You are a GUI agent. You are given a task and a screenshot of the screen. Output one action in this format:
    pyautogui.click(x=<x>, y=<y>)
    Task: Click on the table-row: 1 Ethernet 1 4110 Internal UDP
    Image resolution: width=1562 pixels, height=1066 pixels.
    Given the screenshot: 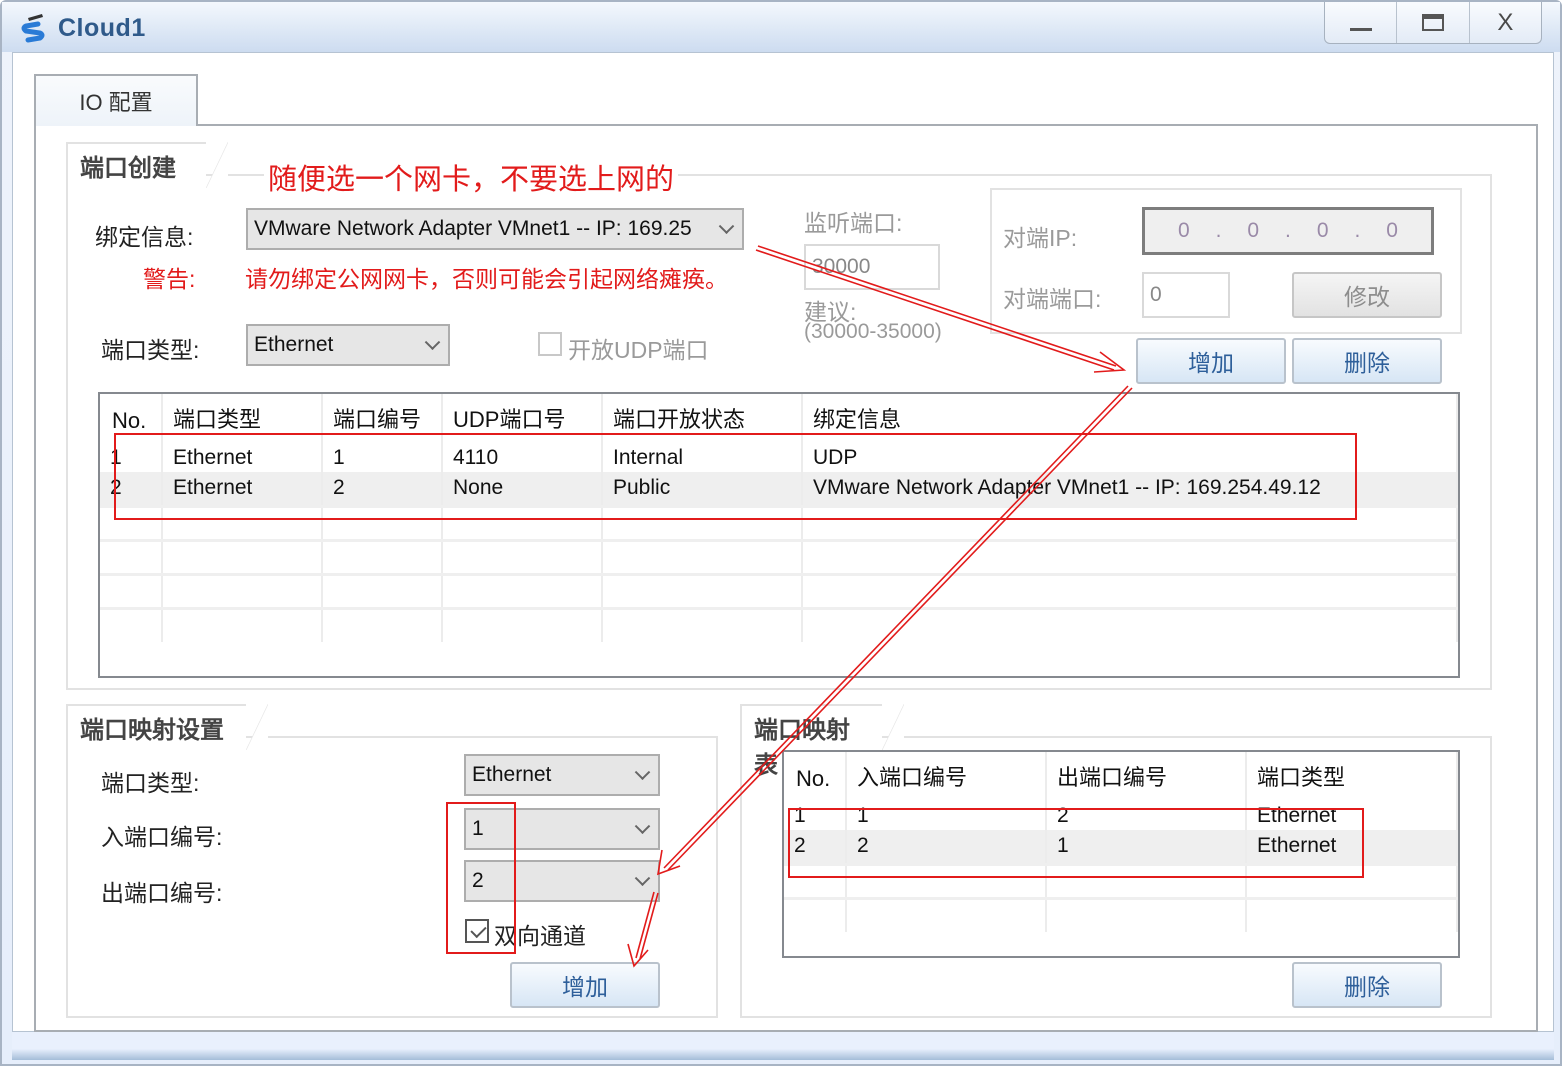 What is the action you would take?
    pyautogui.click(x=779, y=455)
    